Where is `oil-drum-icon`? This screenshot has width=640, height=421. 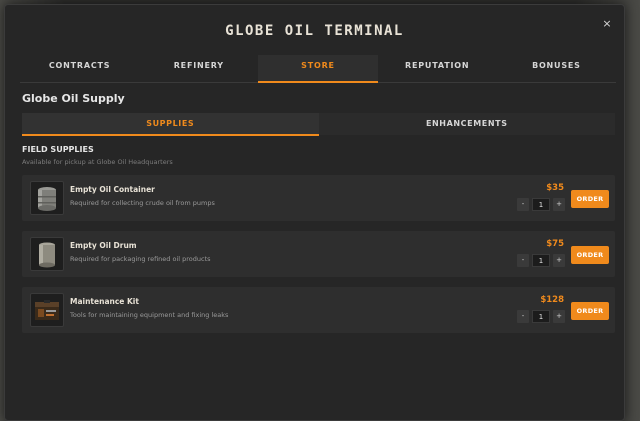
oil-drum-icon is located at coordinates (47, 254).